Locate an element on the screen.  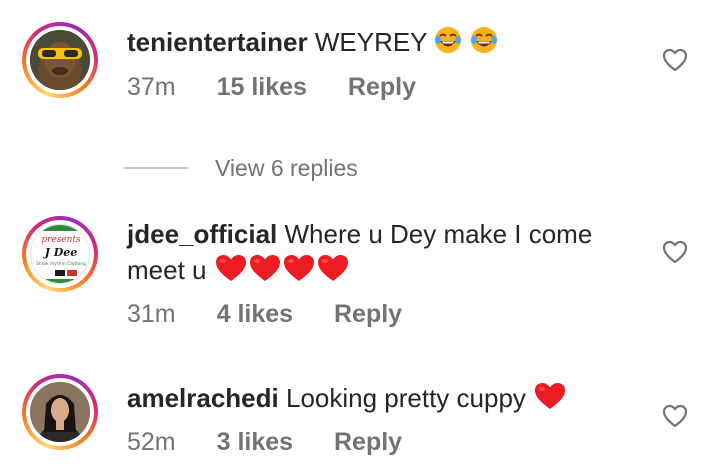
comment-username: tenientertainer is located at coordinates (217, 42).